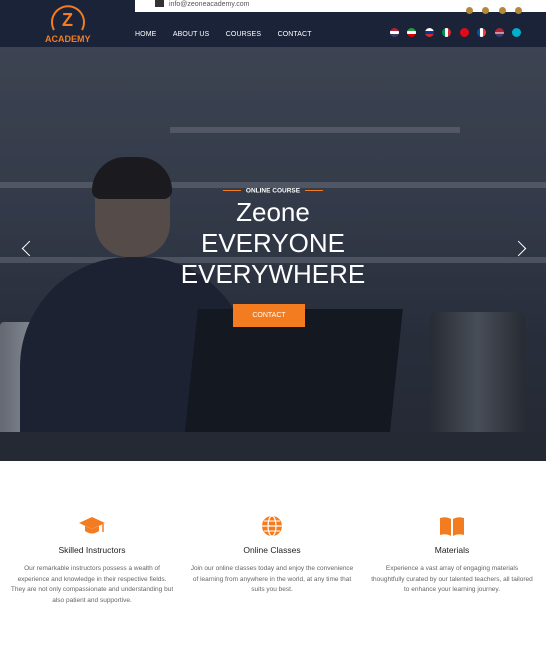 This screenshot has height=657, width=546. I want to click on email-text: info@zeoneacademy.com, so click(209, 4).